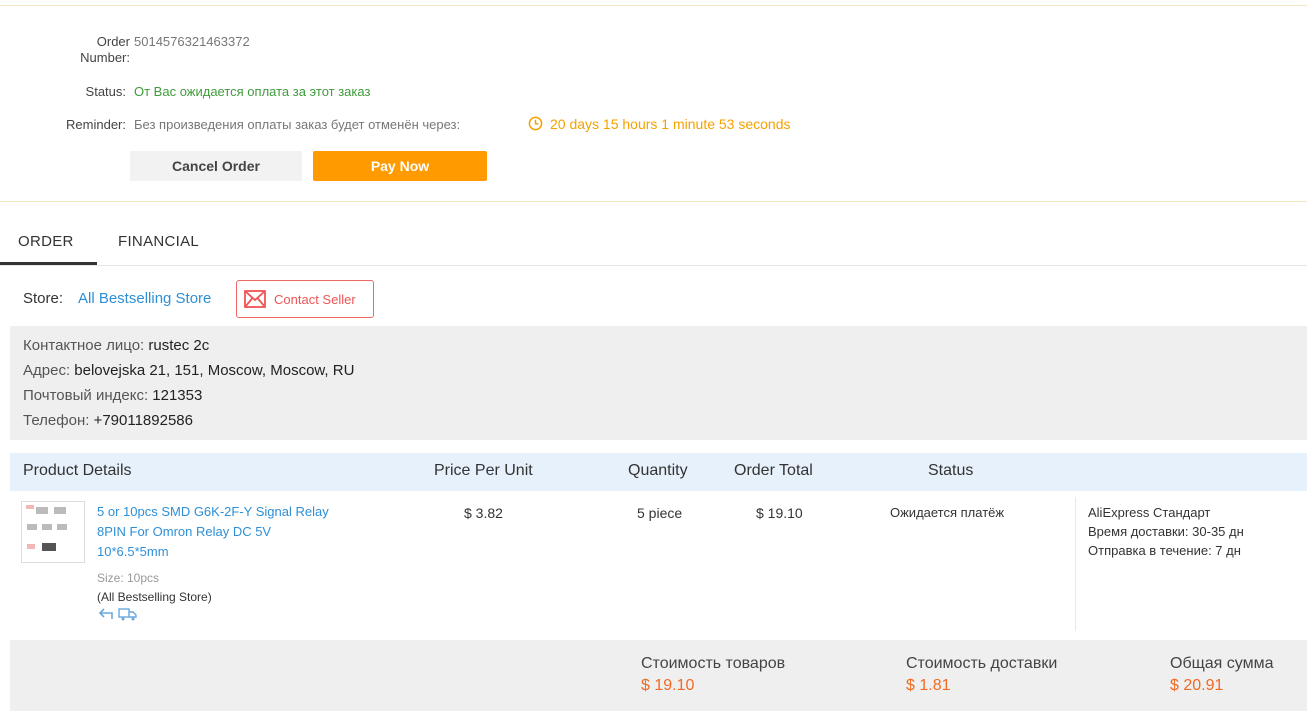  What do you see at coordinates (483, 513) in the screenshot?
I see `unit-price: $ 3.82` at bounding box center [483, 513].